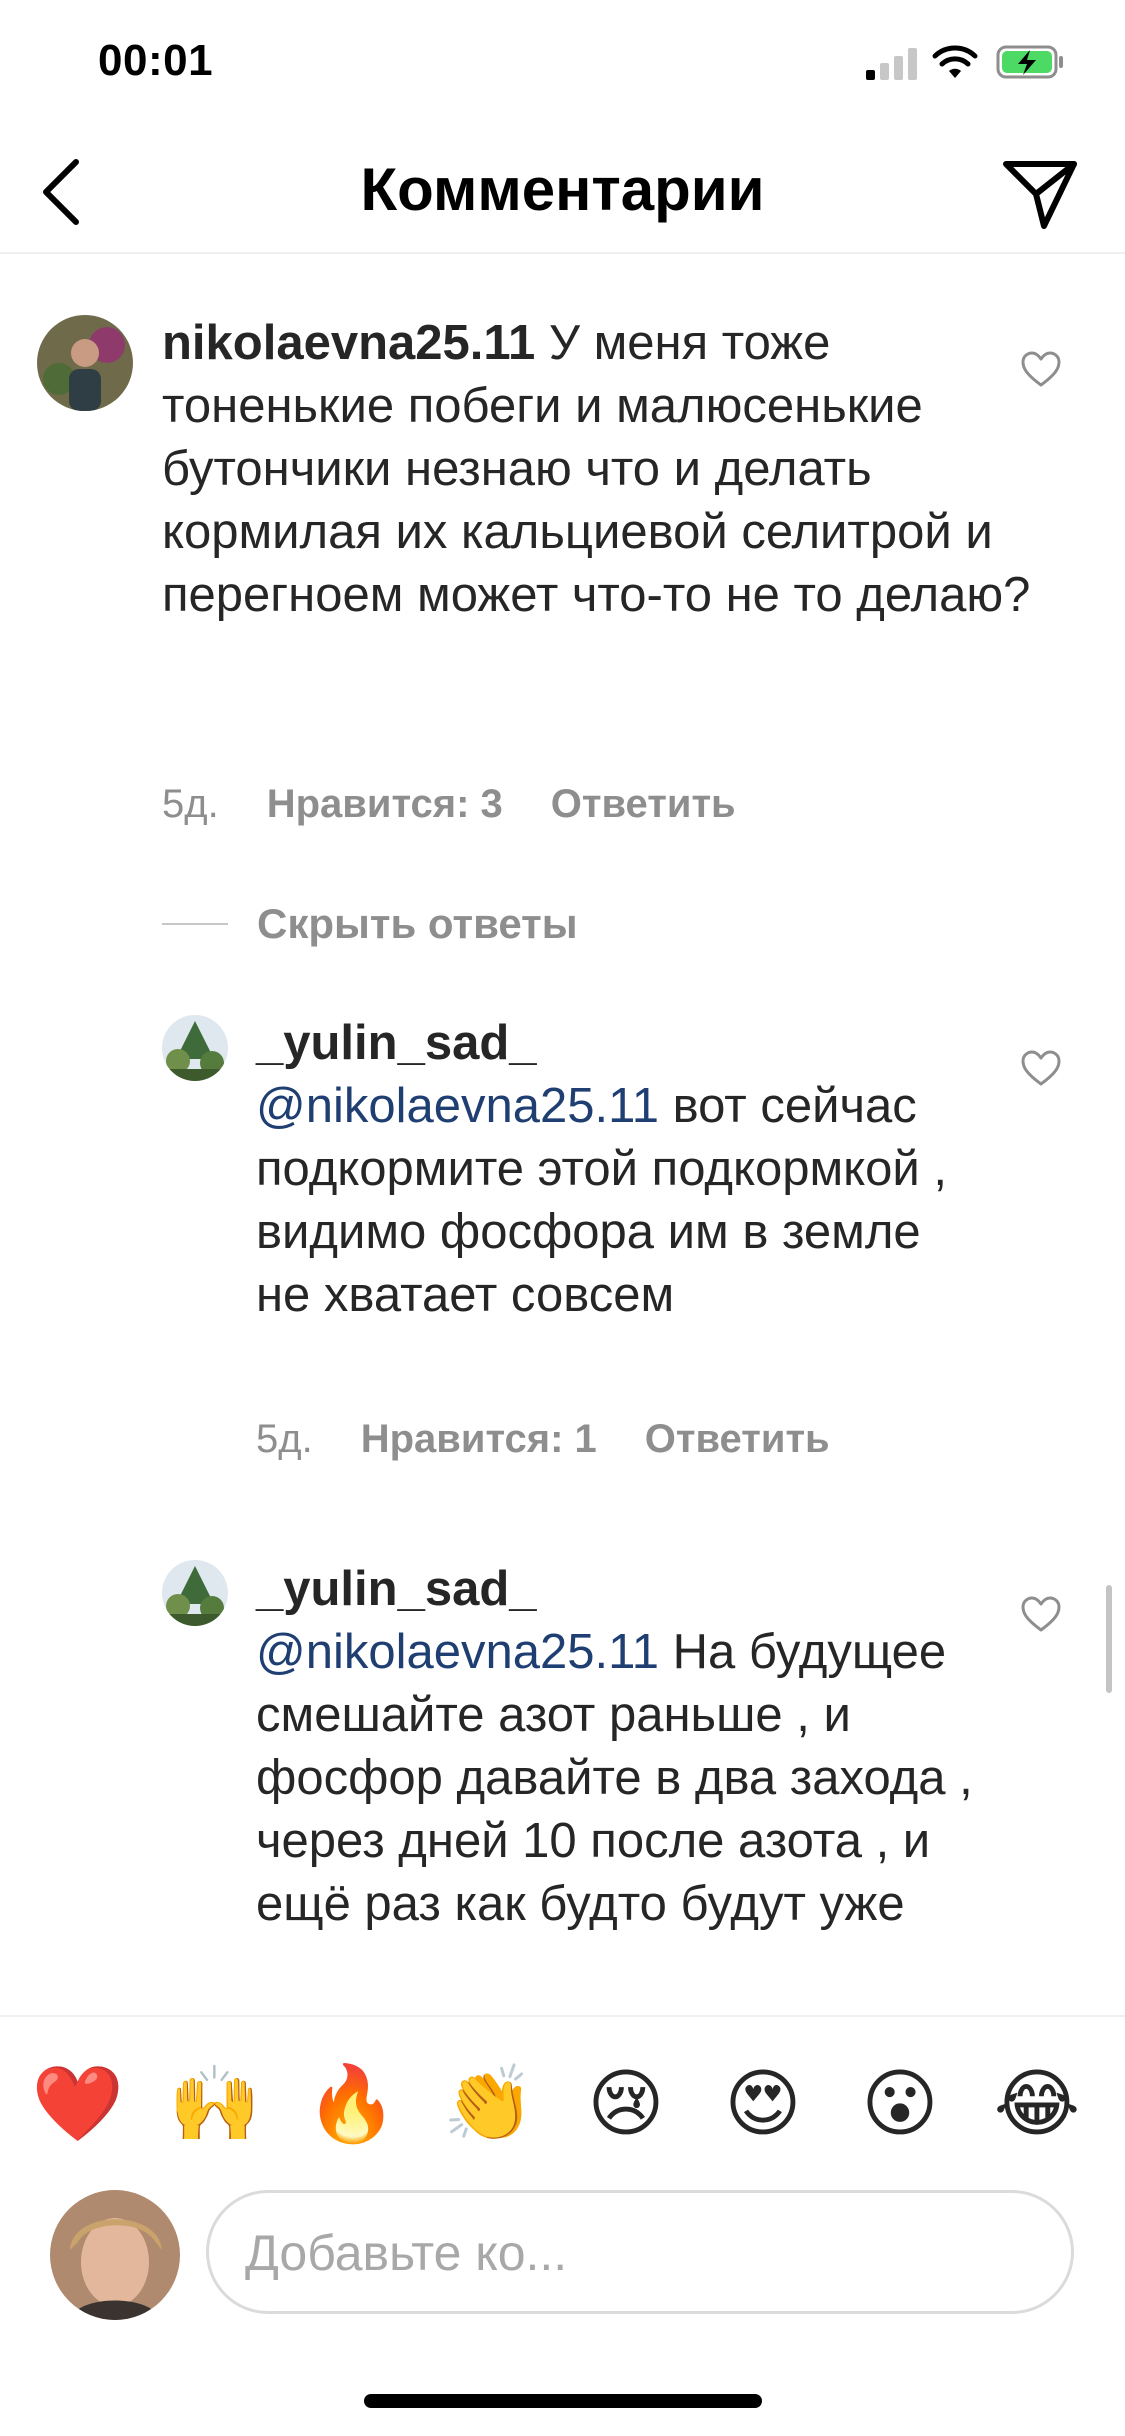 The image size is (1125, 2436). I want to click on cellular-signal-icon, so click(891, 64).